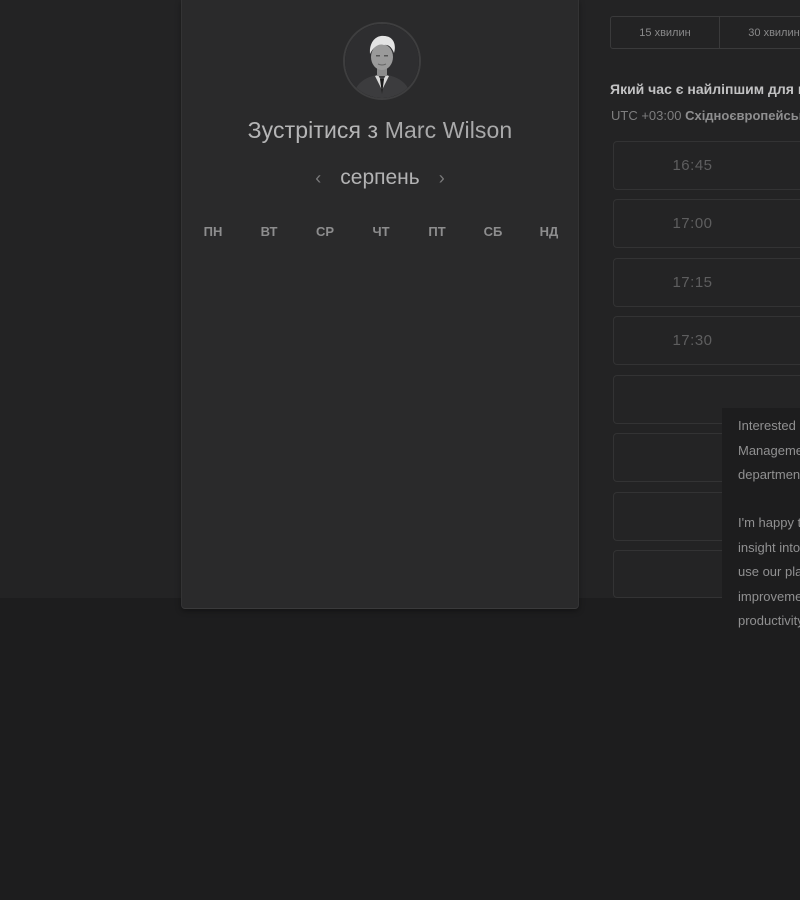  Describe the element at coordinates (742, 115) in the screenshot. I see `timezone-name: Східноєвропейський час` at that location.